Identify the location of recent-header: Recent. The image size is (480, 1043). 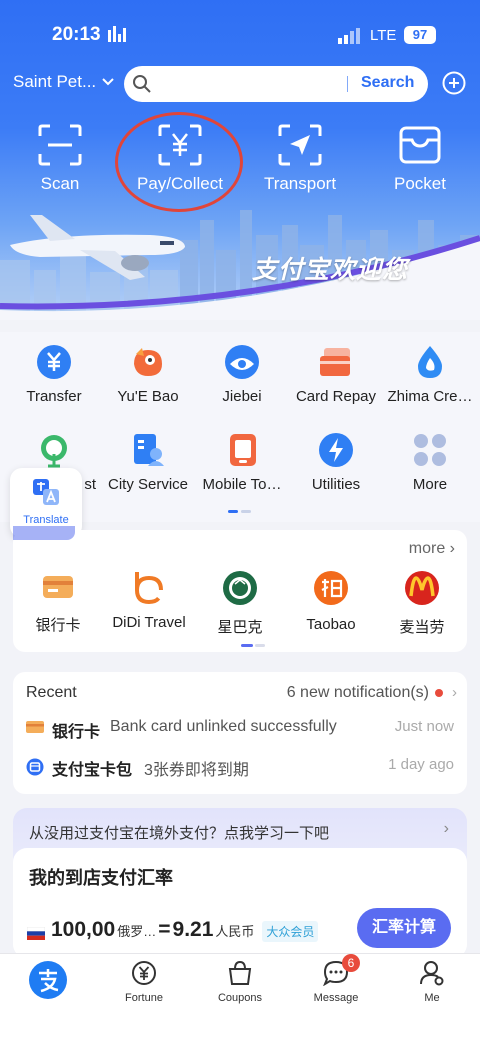
(51, 692).